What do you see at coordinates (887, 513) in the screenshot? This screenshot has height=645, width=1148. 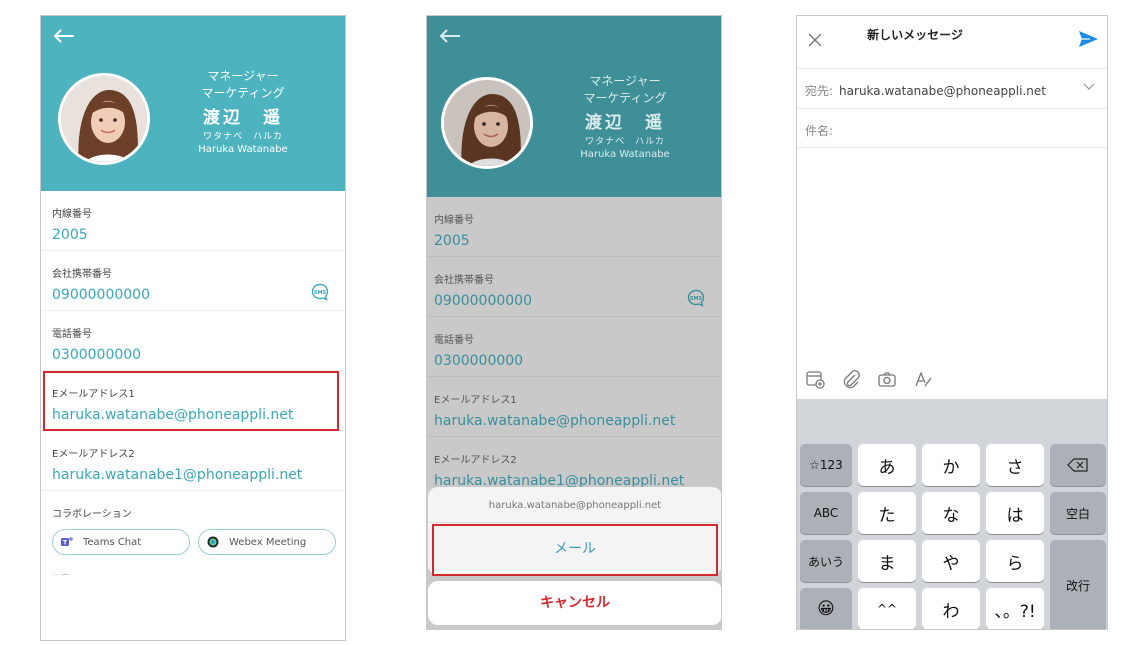 I see `key-ta: た` at bounding box center [887, 513].